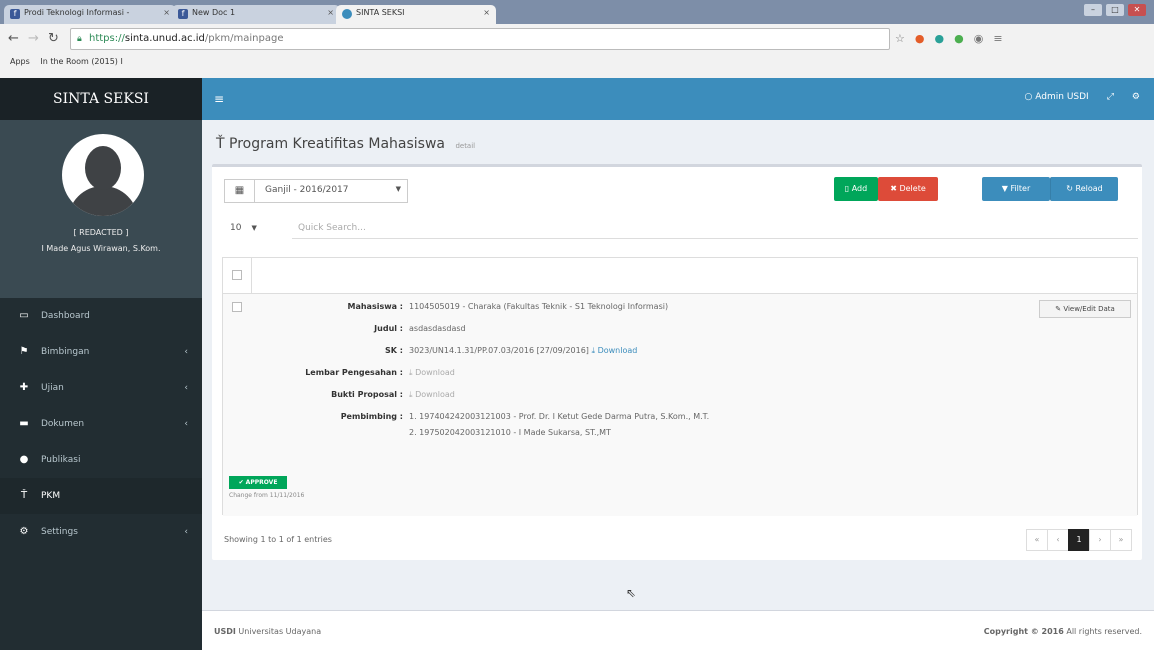 The height and width of the screenshot is (650, 1154). Describe the element at coordinates (1020, 188) in the screenshot. I see `filter-label: Filter` at that location.